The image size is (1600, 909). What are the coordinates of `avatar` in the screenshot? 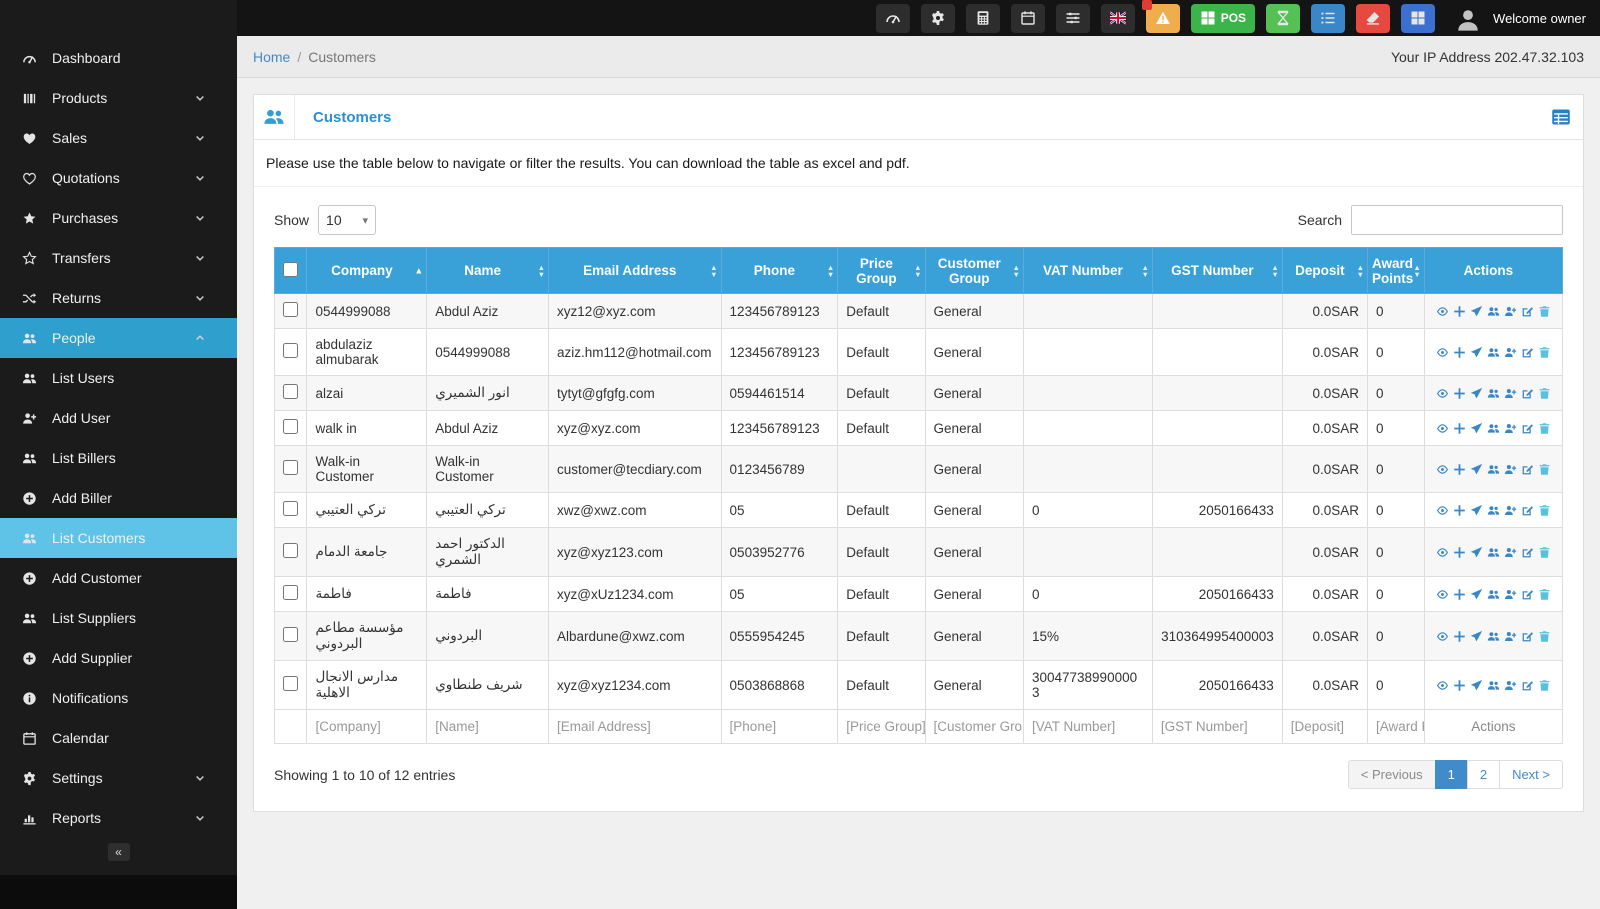 It's located at (1468, 18).